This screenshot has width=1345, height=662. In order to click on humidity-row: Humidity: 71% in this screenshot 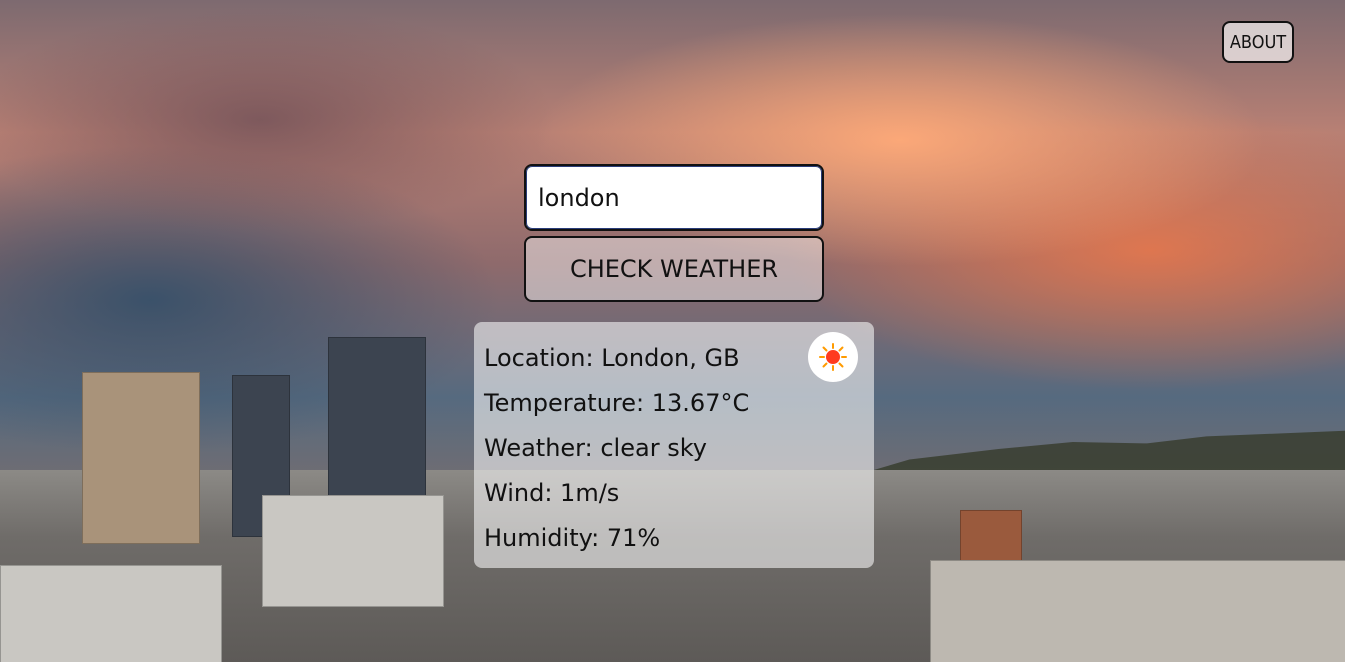, I will do `click(674, 538)`.